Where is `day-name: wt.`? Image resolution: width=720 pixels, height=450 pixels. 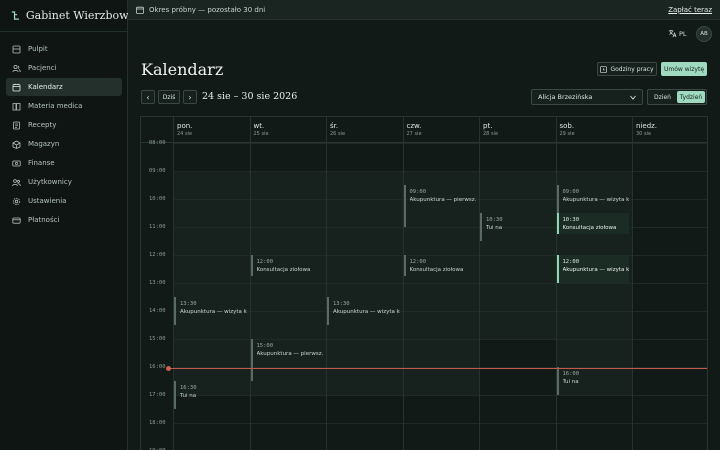
day-name: wt. is located at coordinates (259, 126).